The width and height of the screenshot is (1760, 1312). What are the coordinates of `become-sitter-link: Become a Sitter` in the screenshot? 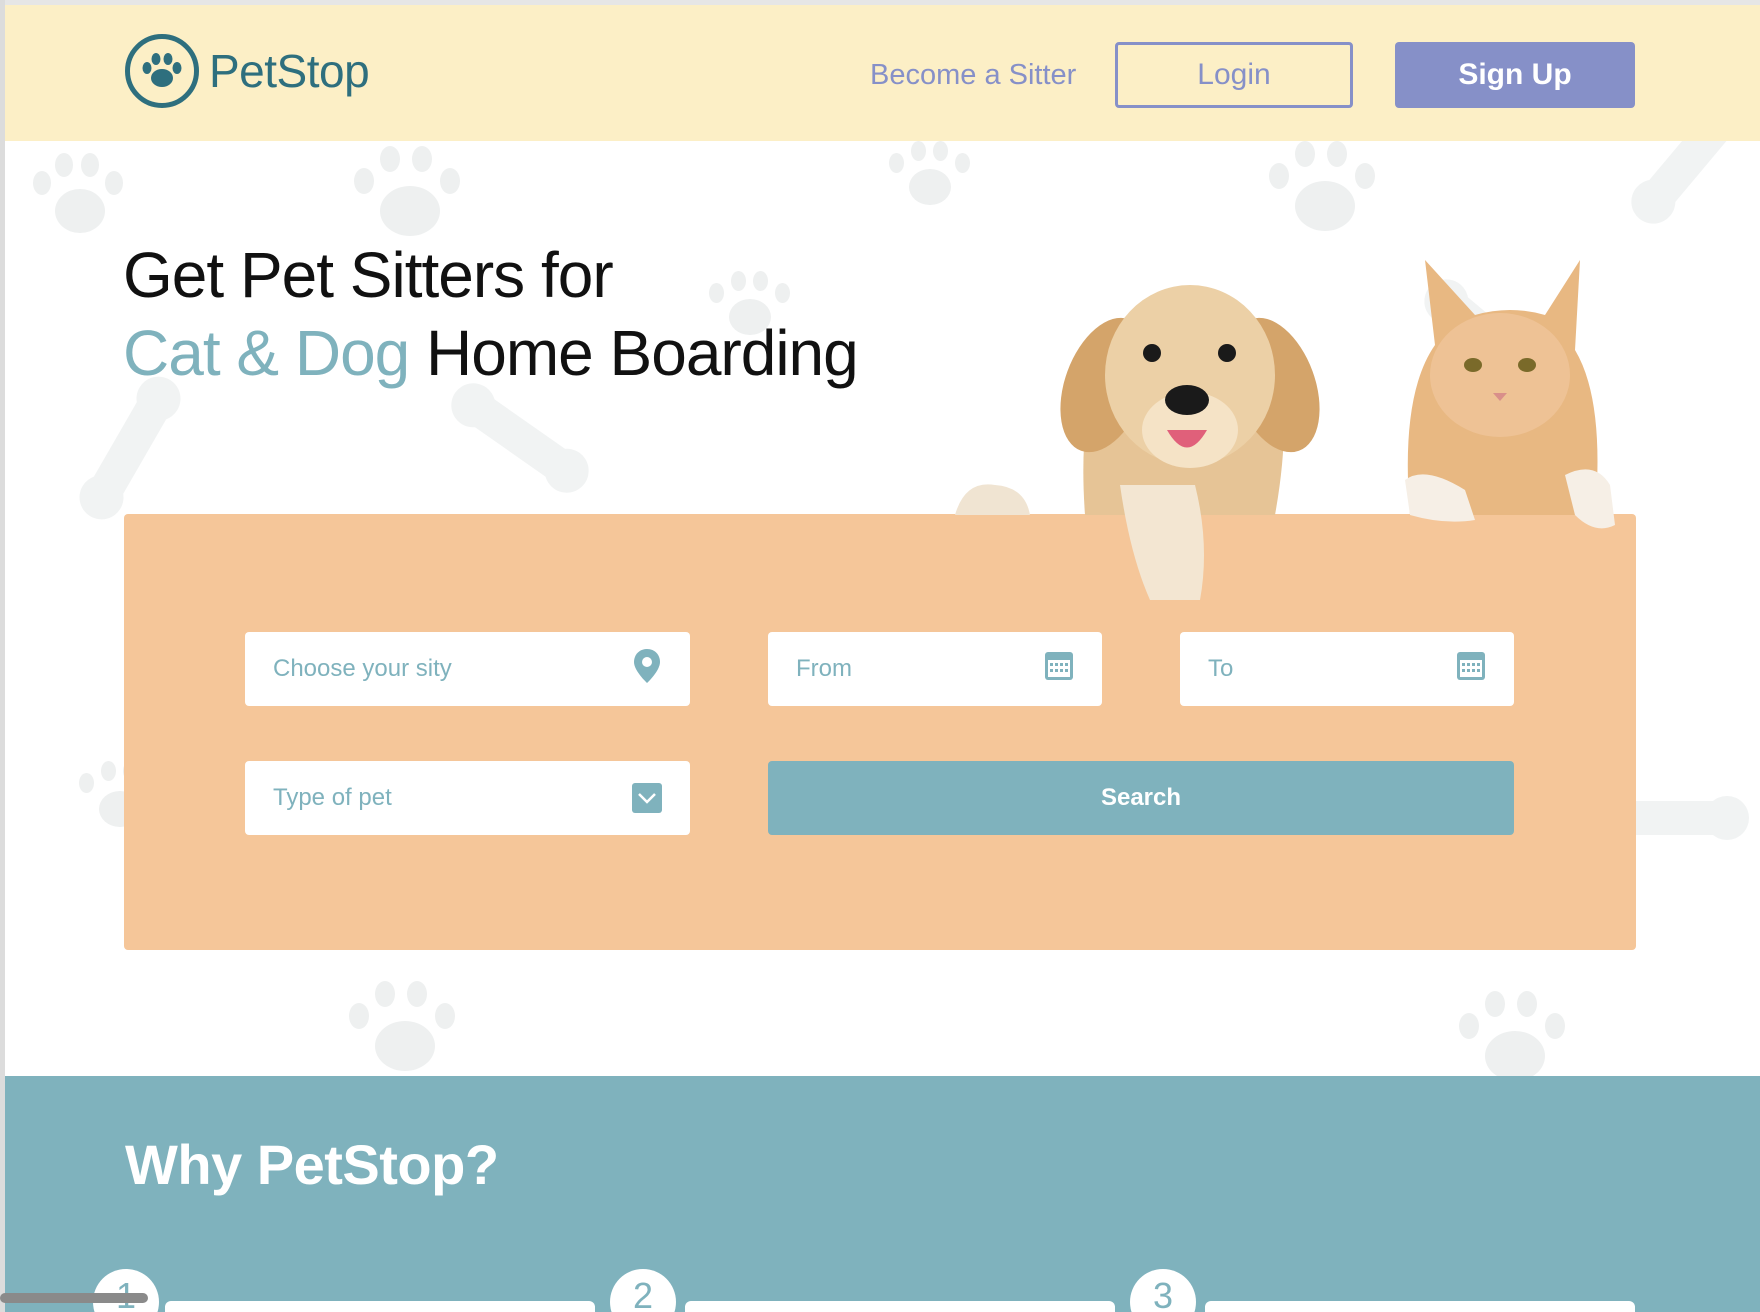 It's located at (973, 75).